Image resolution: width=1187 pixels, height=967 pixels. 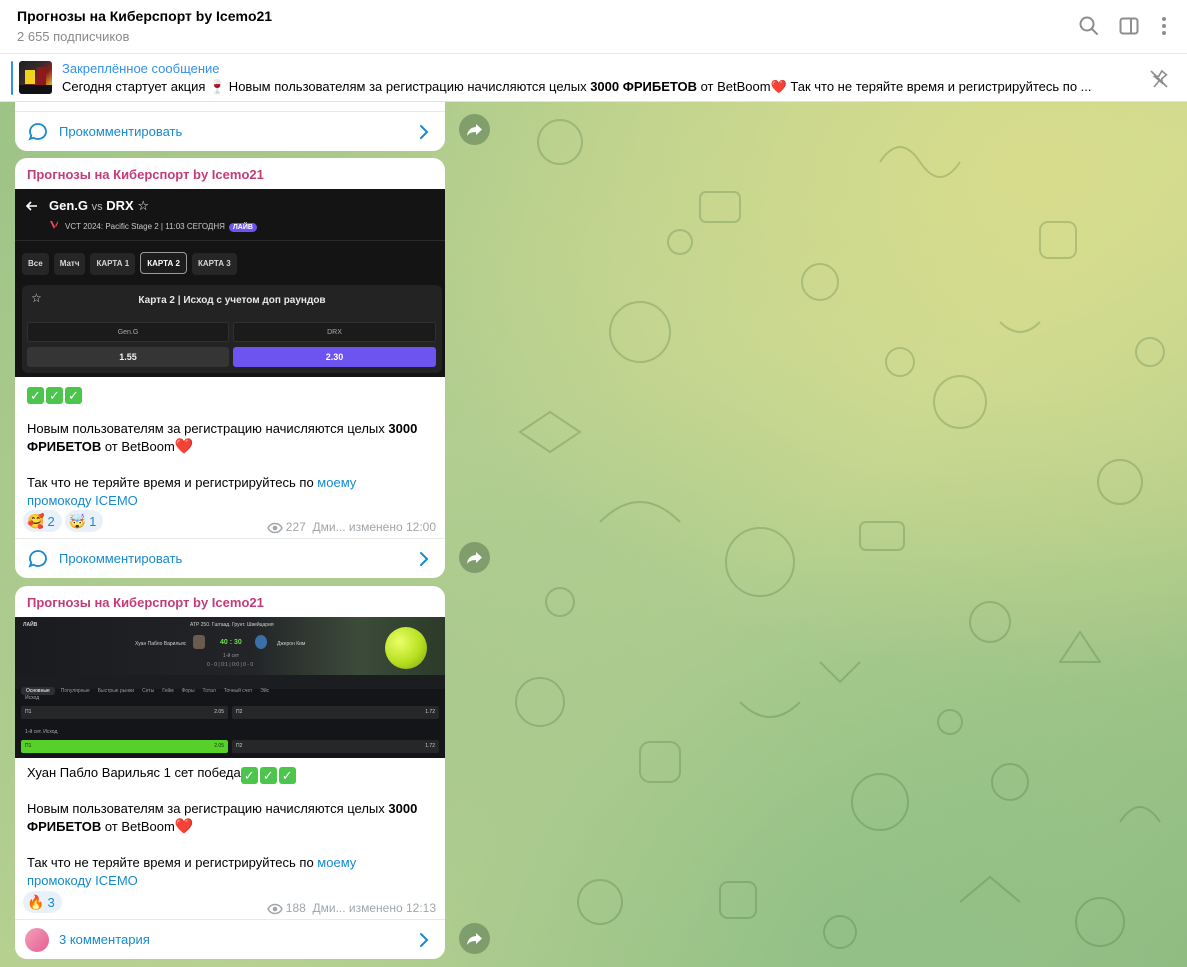 What do you see at coordinates (230, 939) in the screenshot?
I see `comment-button: 3 комментария` at bounding box center [230, 939].